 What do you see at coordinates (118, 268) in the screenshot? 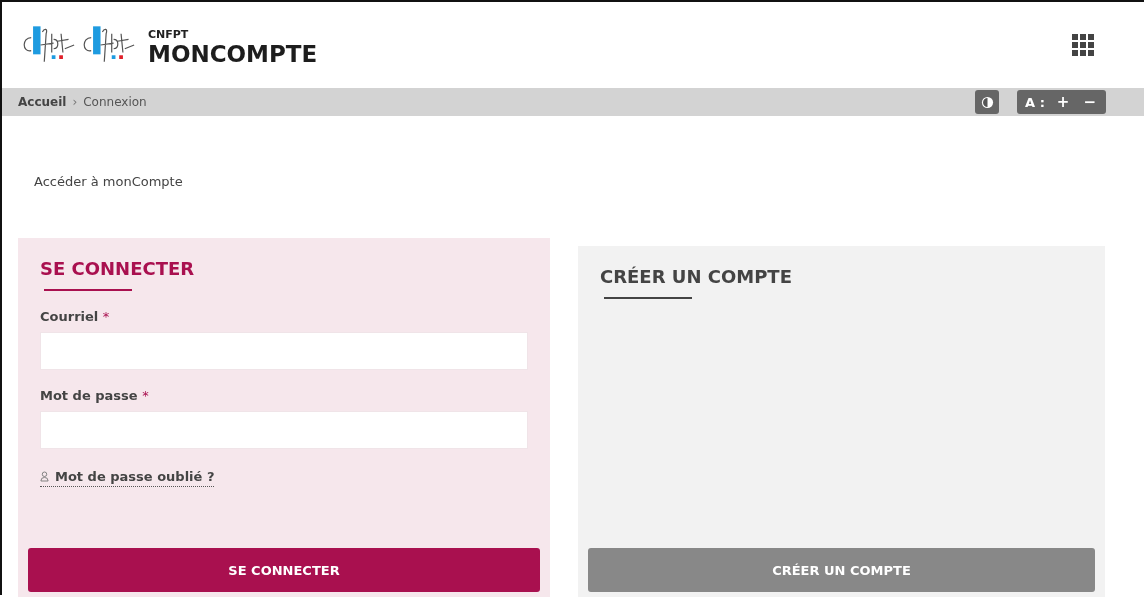
I see `card-title: SE CONNECTER` at bounding box center [118, 268].